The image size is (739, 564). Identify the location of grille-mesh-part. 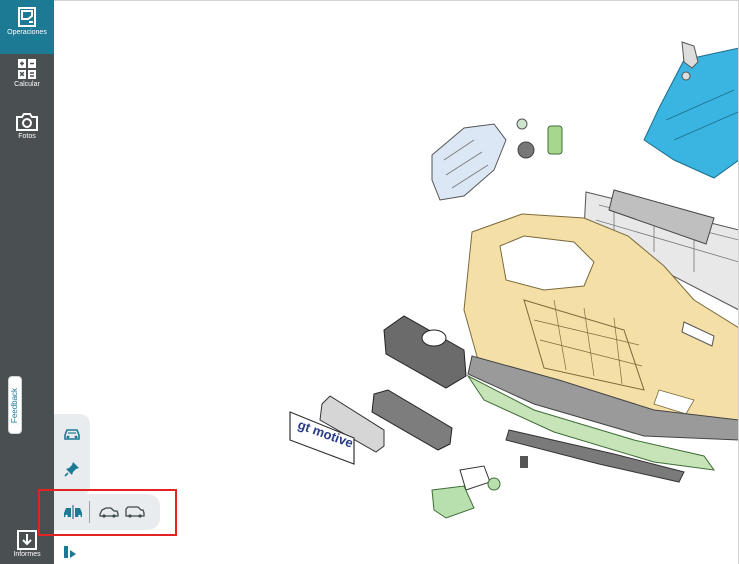
(425, 352).